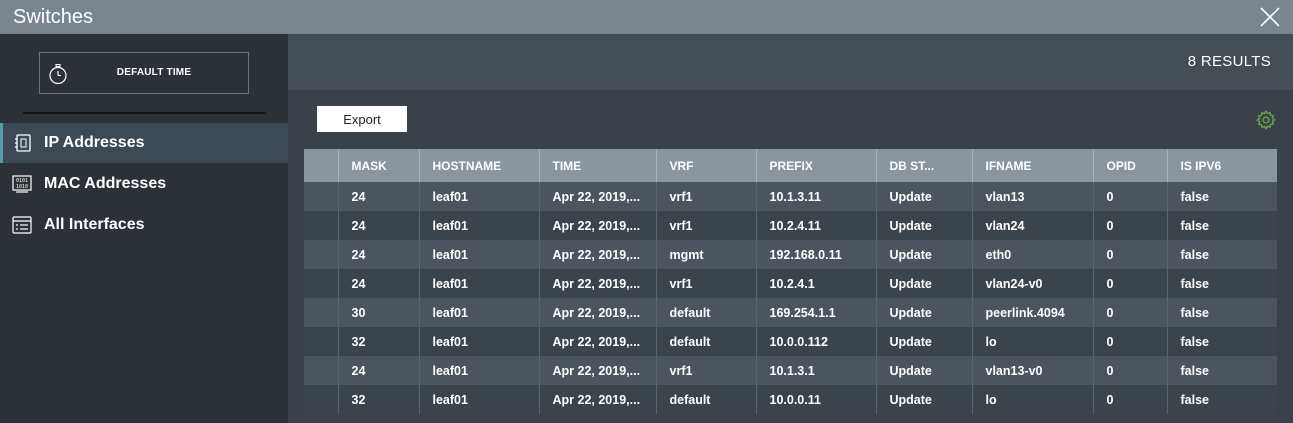  What do you see at coordinates (646, 17) in the screenshot?
I see `title-bar: Switches` at bounding box center [646, 17].